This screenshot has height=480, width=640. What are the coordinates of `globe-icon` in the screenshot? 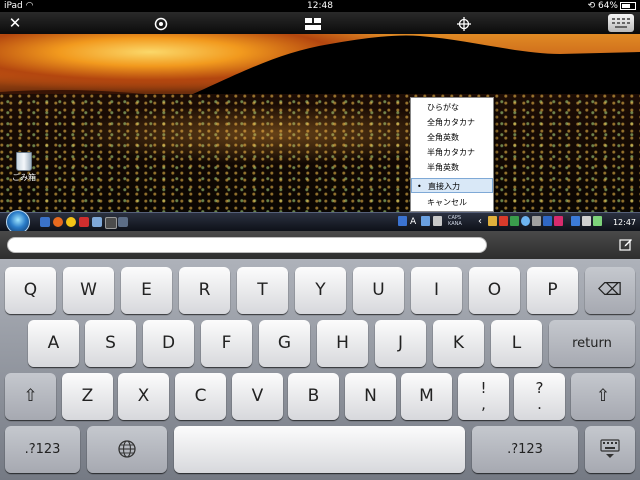 It's located at (127, 449).